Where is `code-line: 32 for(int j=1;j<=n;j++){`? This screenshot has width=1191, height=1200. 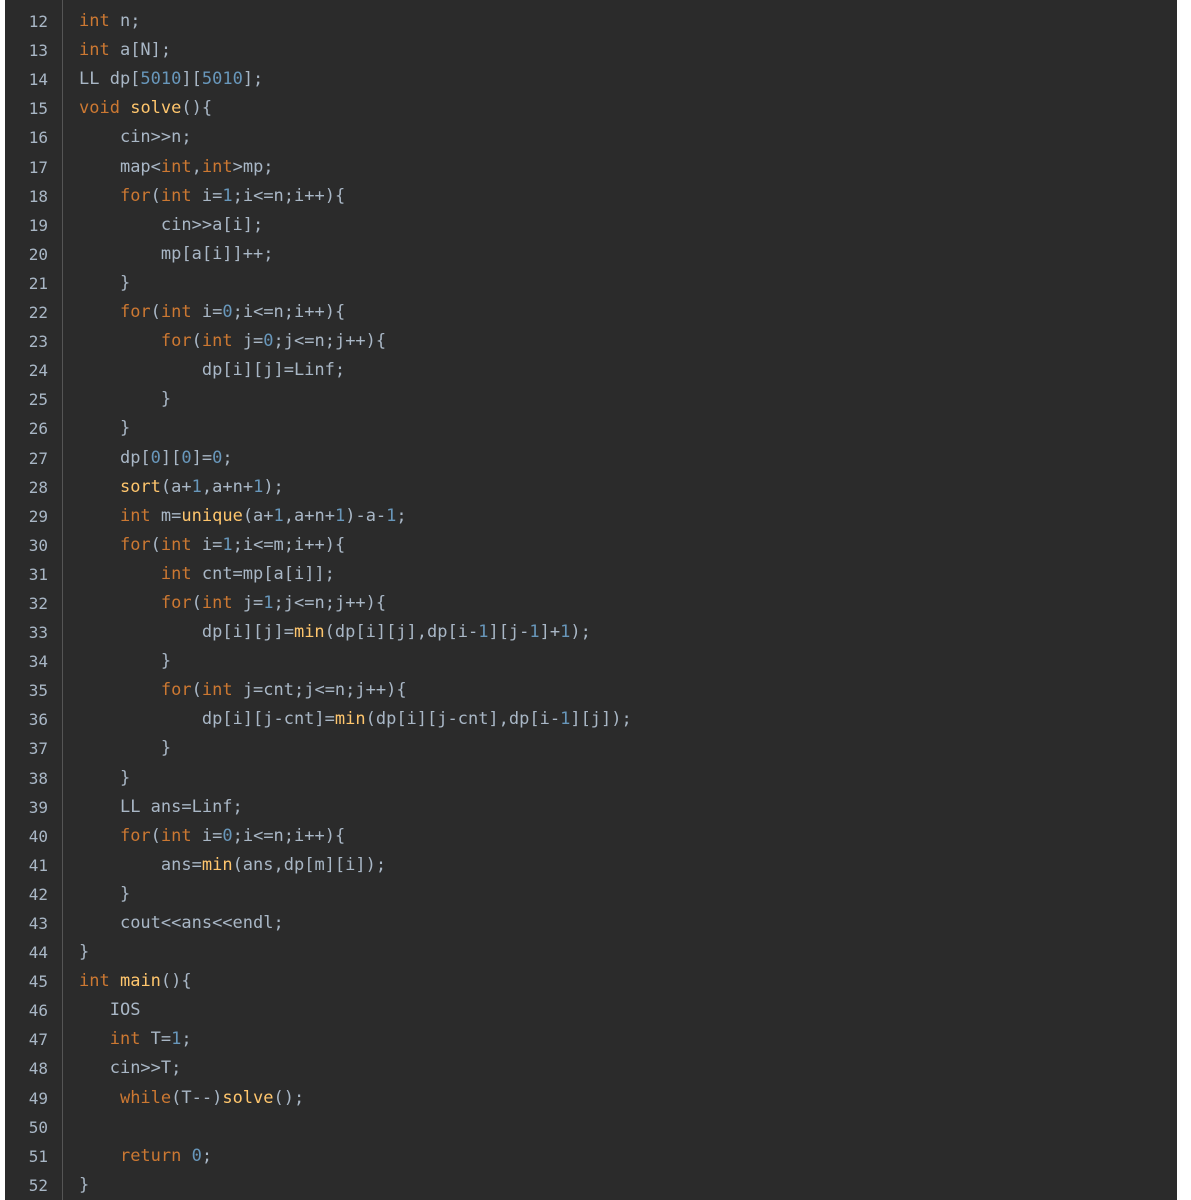
code-line: 32 for(int j=1;j<=n;j++){ is located at coordinates (591, 603).